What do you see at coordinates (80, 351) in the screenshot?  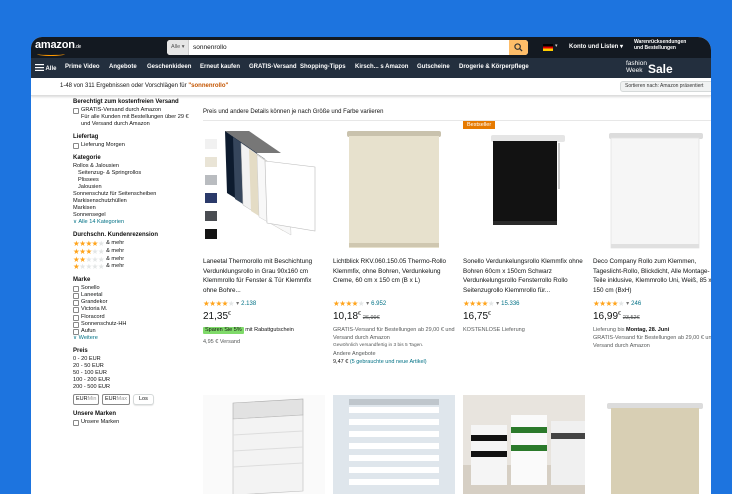 I see `price-heading: Preis` at bounding box center [80, 351].